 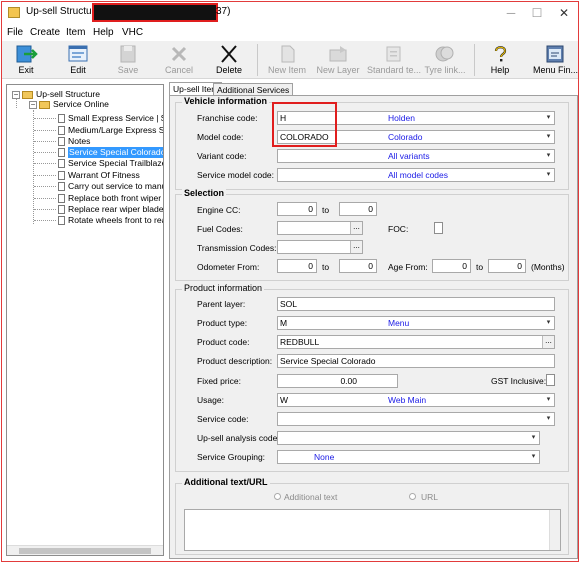 I want to click on url-radio, so click(x=412, y=496).